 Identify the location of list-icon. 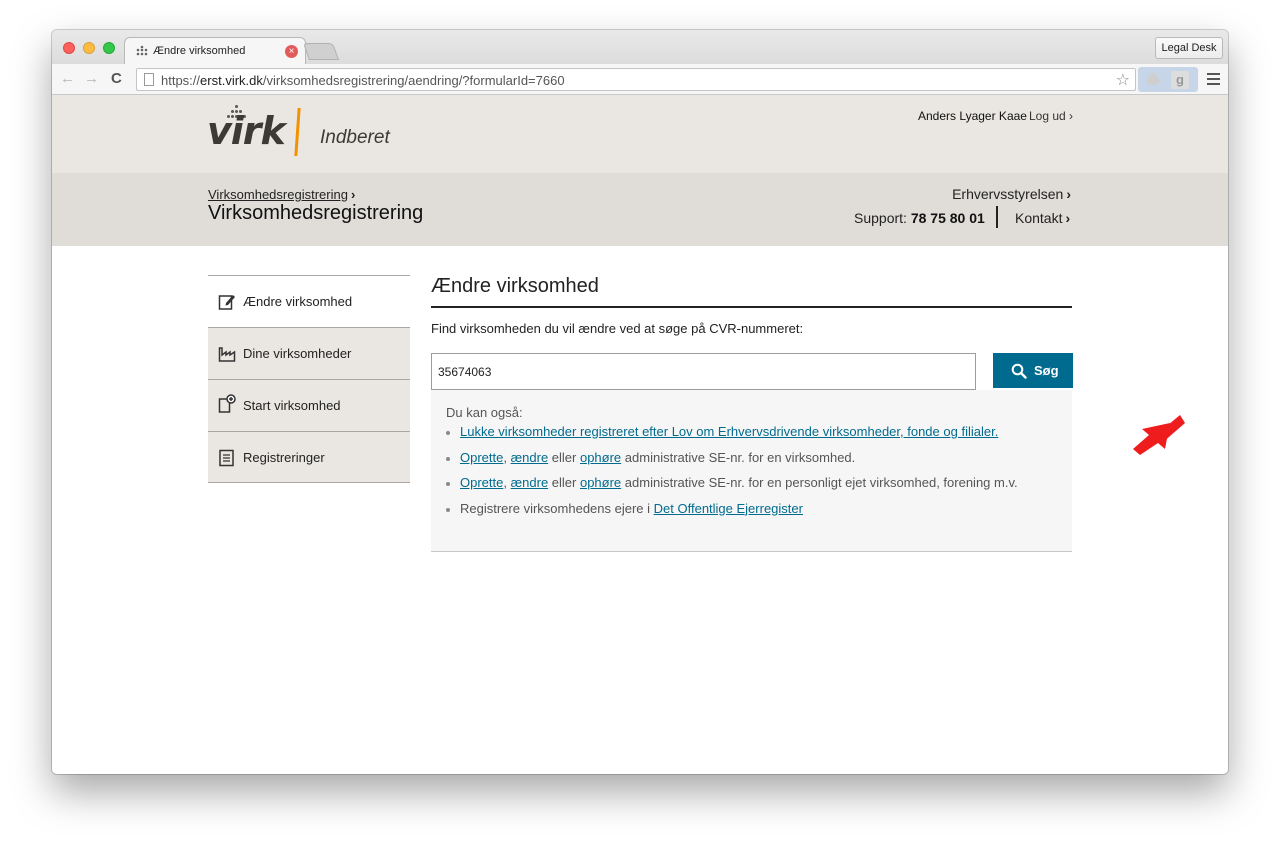
(226, 458).